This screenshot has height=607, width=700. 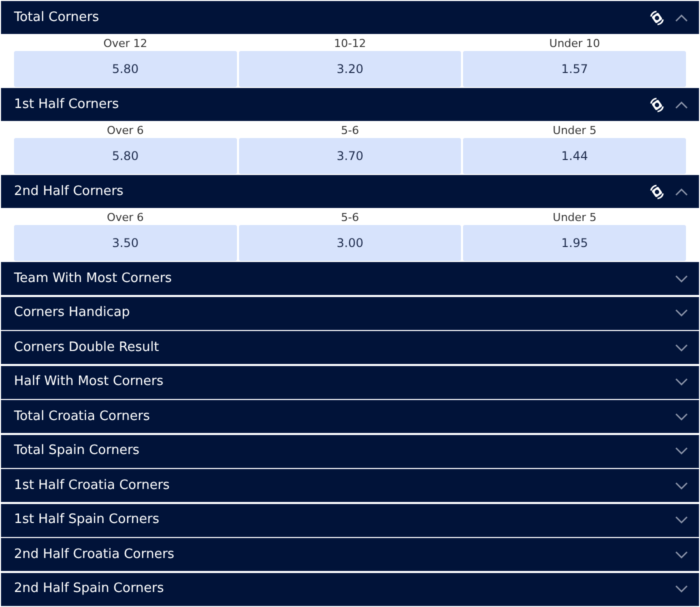 I want to click on market-header: 1st Half Spain Corners, so click(x=350, y=520).